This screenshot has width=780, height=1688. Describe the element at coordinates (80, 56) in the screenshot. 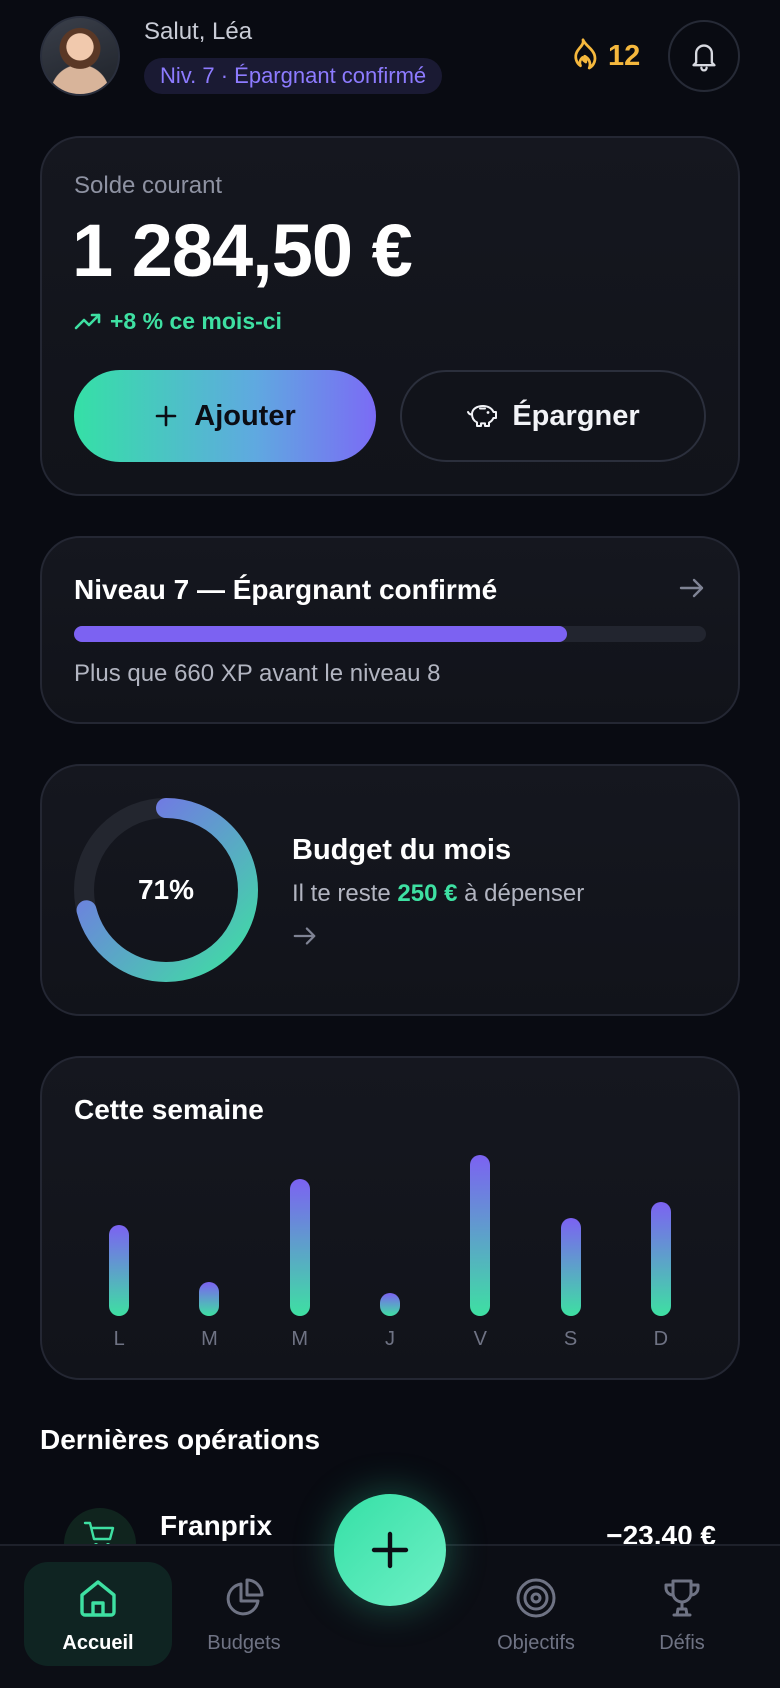

I see `avatar` at that location.